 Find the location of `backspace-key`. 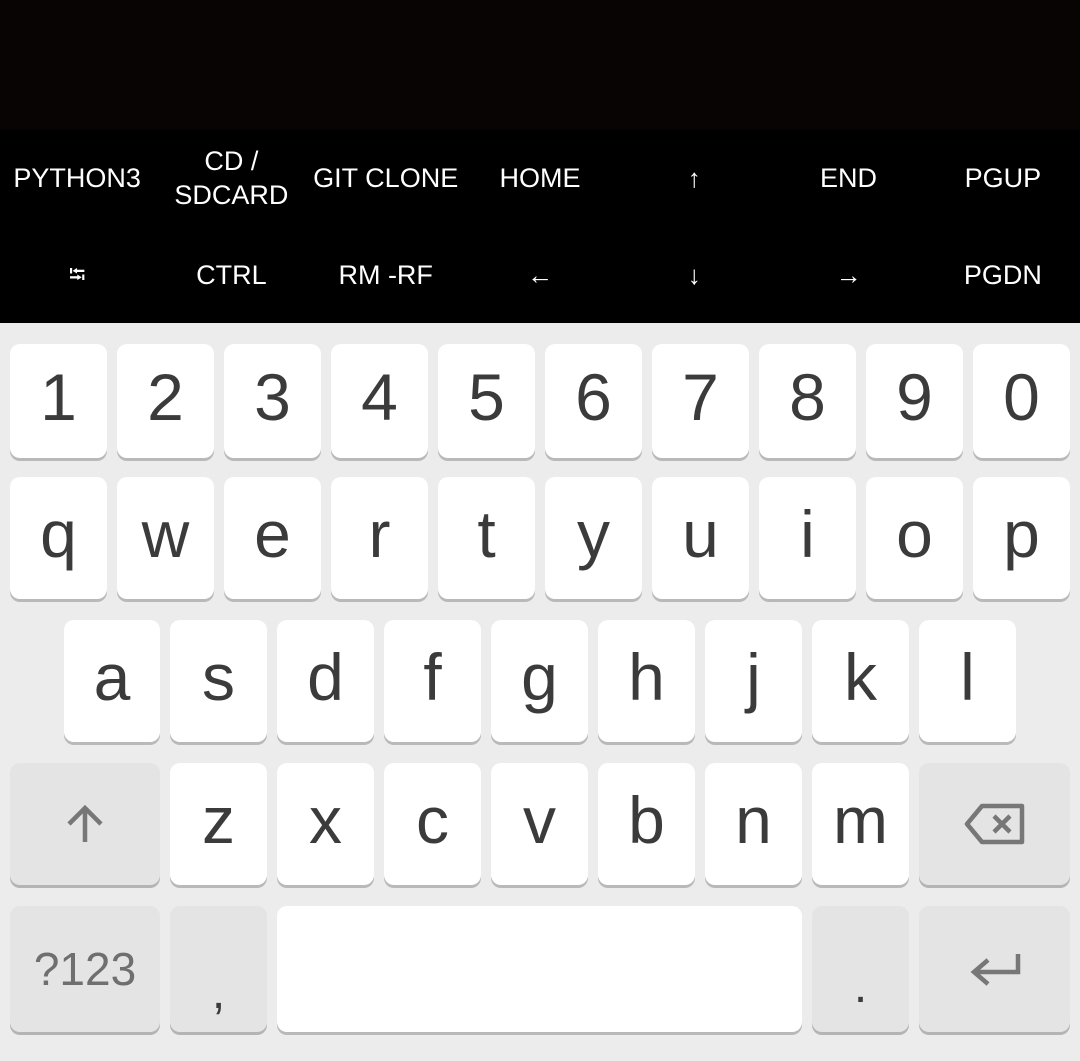

backspace-key is located at coordinates (994, 824).